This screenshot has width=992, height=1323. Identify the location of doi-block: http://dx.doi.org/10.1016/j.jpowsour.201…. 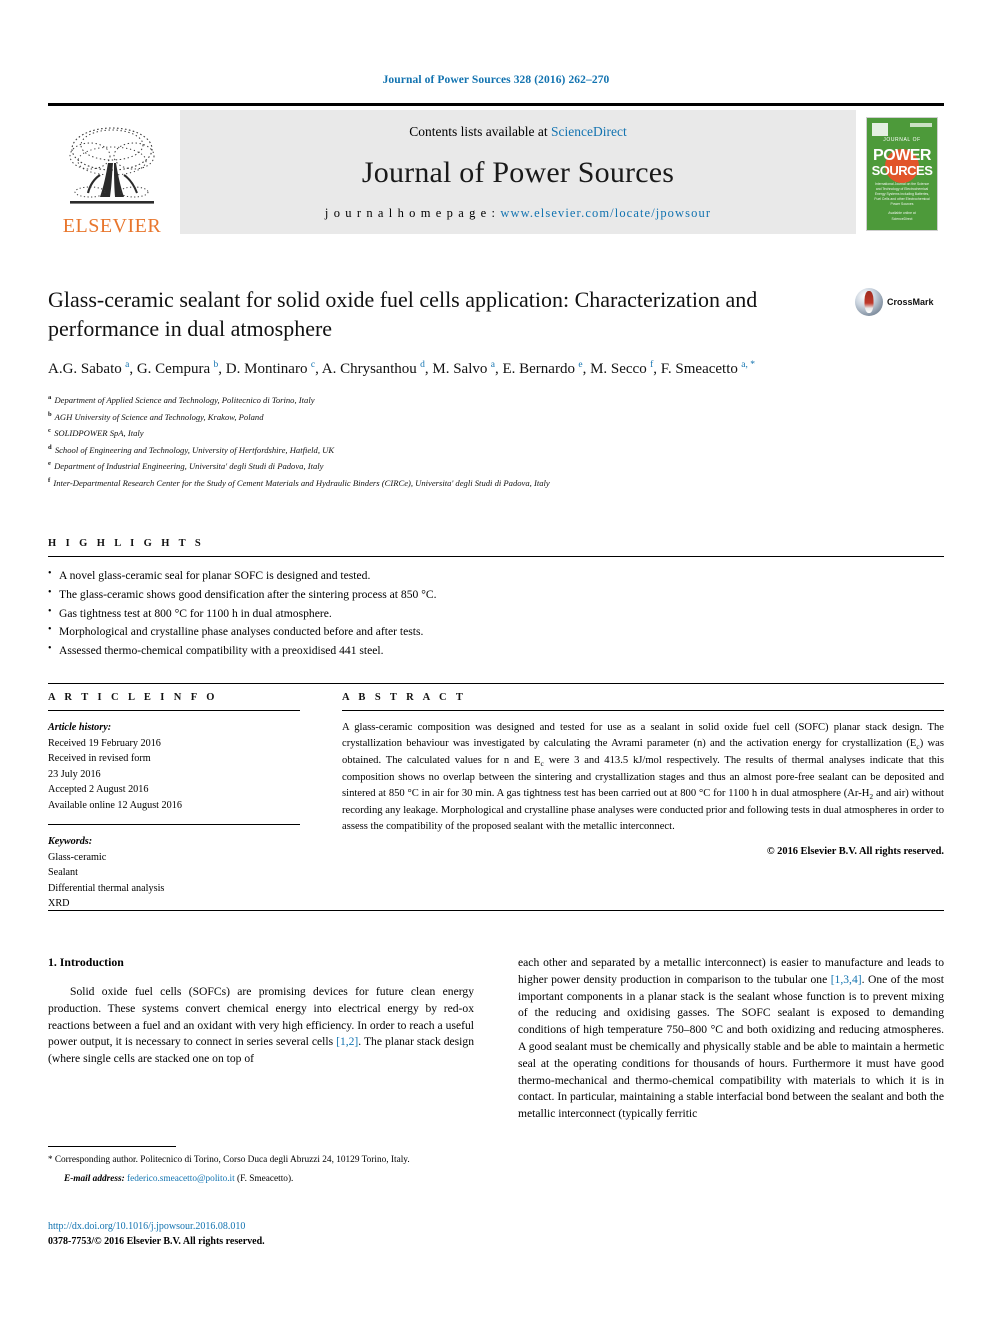
(261, 1234).